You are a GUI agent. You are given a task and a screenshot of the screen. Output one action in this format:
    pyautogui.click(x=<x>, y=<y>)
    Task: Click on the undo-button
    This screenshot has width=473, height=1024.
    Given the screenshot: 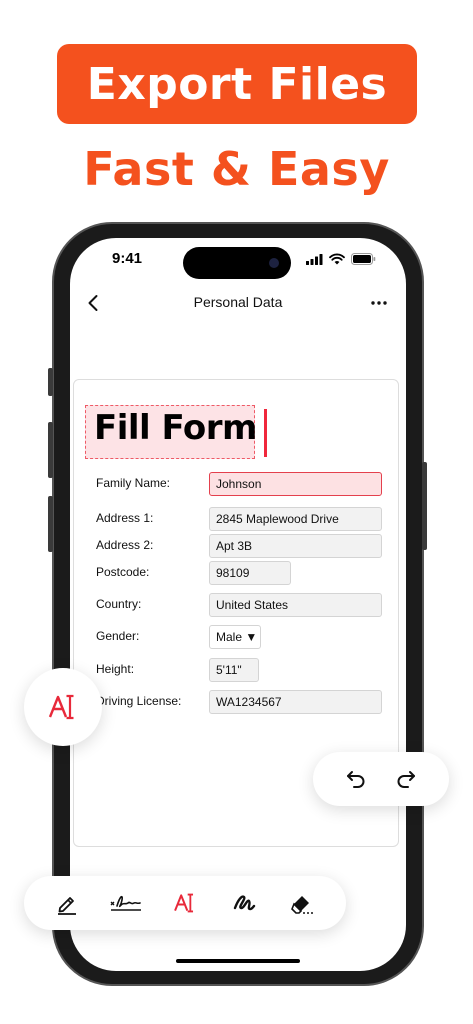 What is the action you would take?
    pyautogui.click(x=356, y=779)
    